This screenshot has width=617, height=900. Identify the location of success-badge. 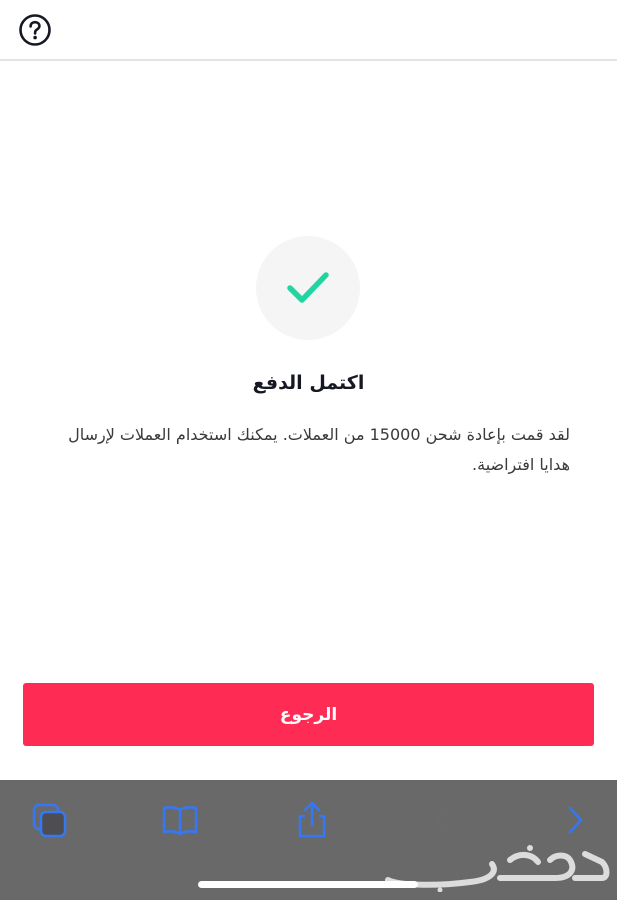
(308, 288).